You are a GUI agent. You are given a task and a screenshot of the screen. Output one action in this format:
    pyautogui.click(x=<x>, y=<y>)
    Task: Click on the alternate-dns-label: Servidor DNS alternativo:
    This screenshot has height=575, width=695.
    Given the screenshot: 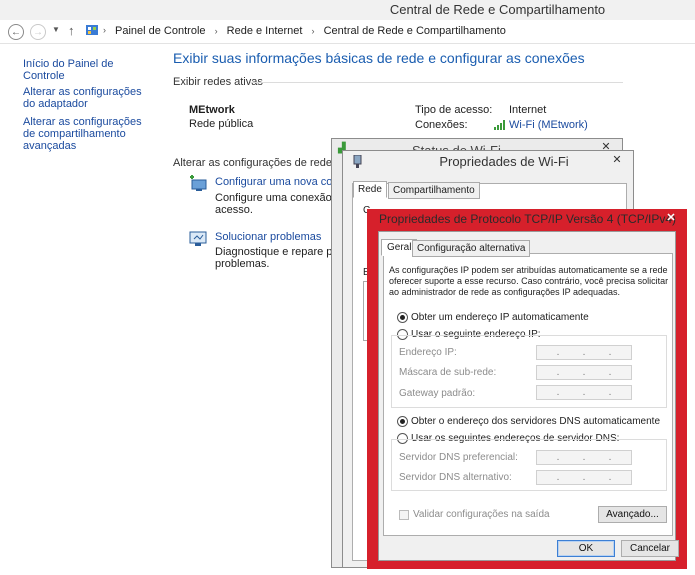 What is the action you would take?
    pyautogui.click(x=455, y=477)
    